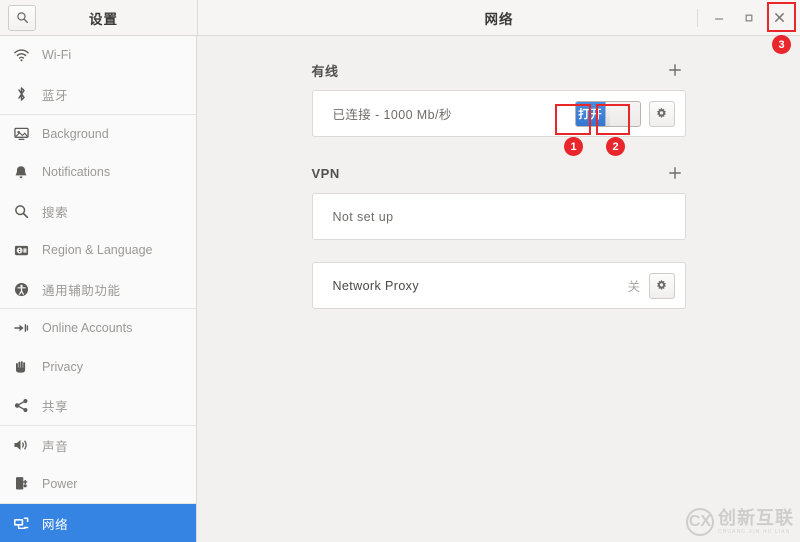 Image resolution: width=800 pixels, height=542 pixels. Describe the element at coordinates (21, 172) in the screenshot. I see `bell-icon` at that location.